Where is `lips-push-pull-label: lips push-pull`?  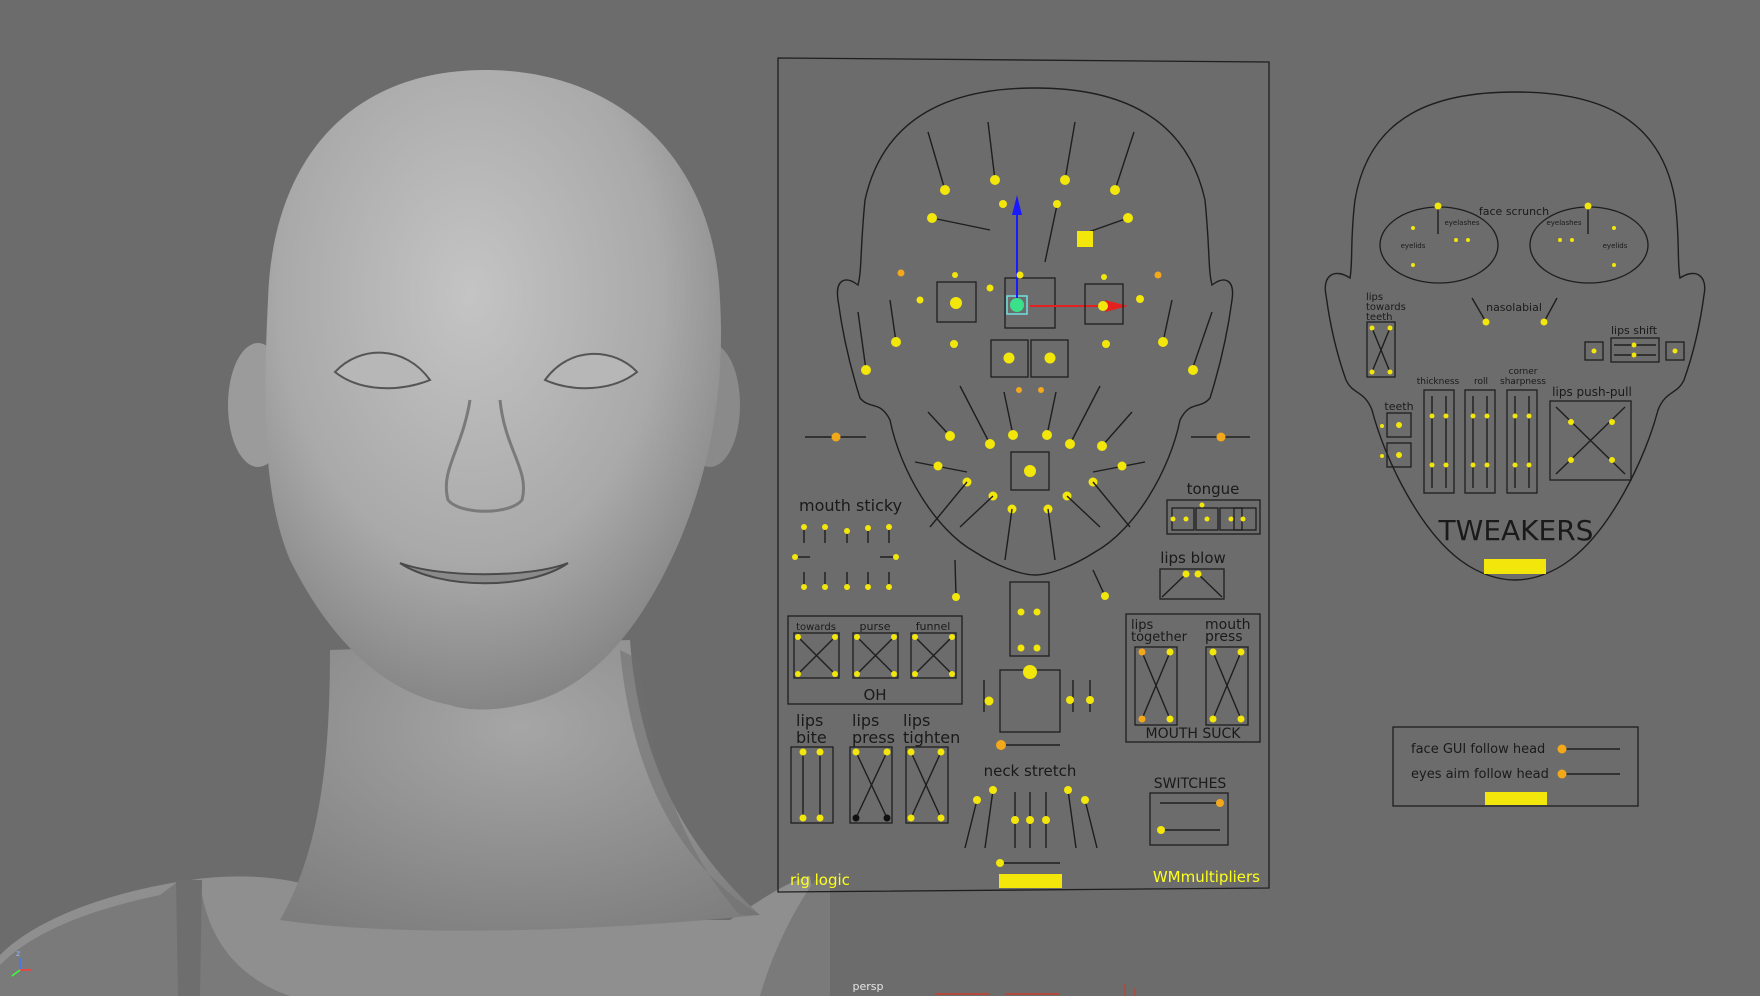
lips-push-pull-label: lips push-pull is located at coordinates (1592, 392).